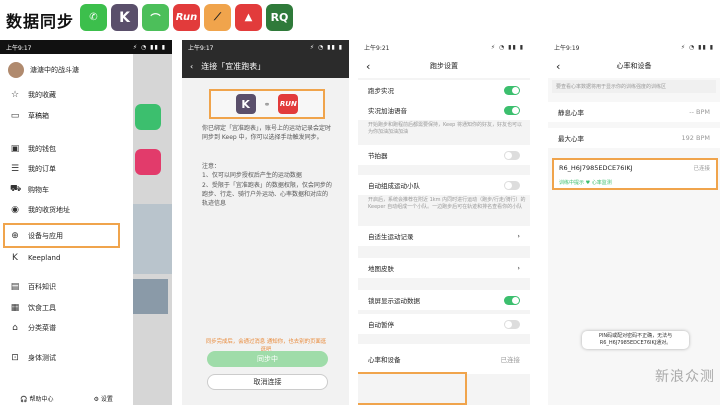  I want to click on menu-wallet: ▣ 我的钱包, so click(33, 149).